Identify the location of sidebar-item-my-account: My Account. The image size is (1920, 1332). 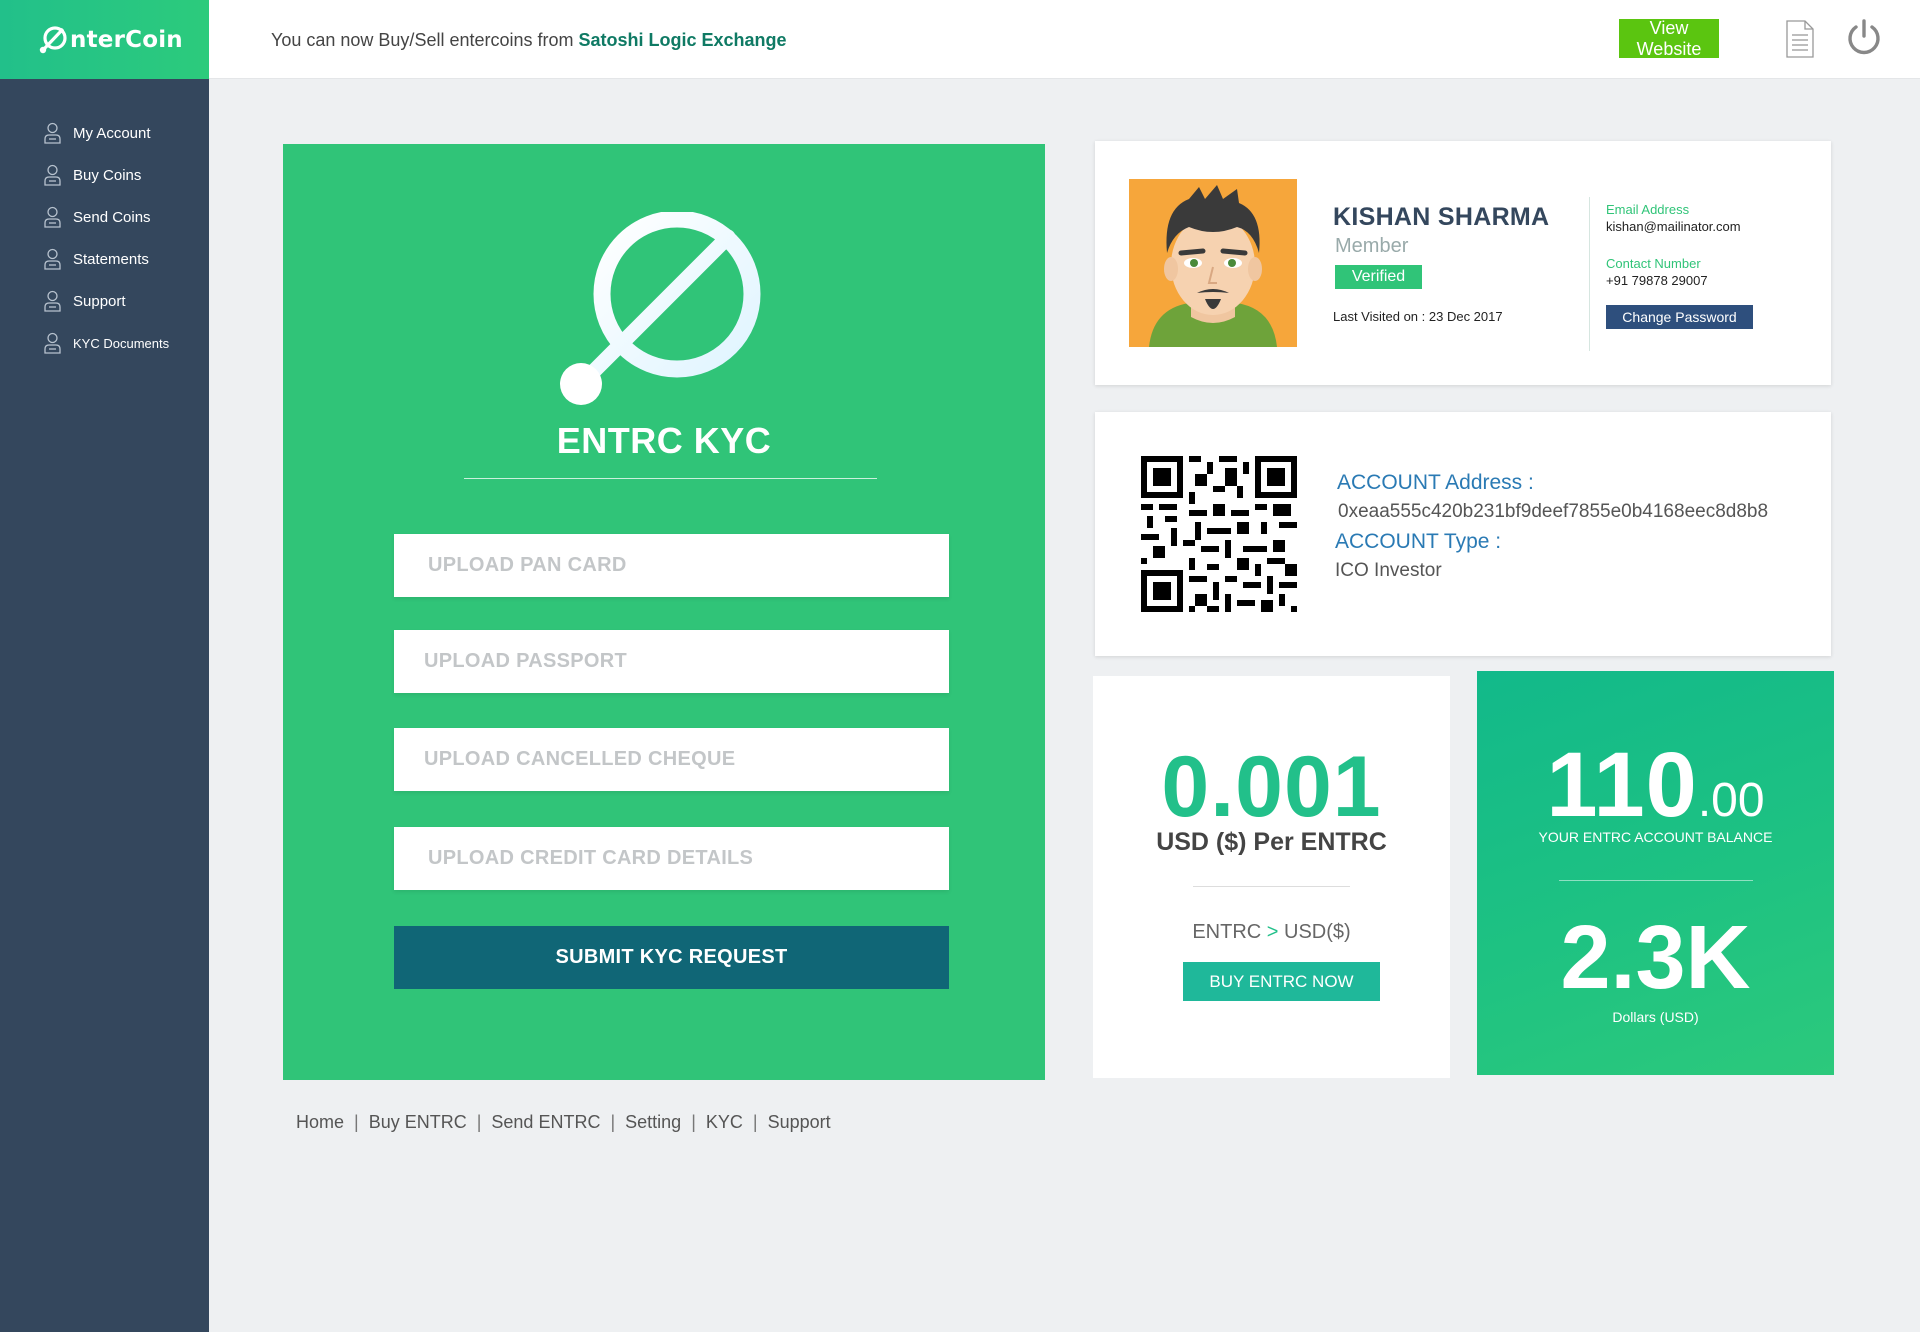
(104, 133).